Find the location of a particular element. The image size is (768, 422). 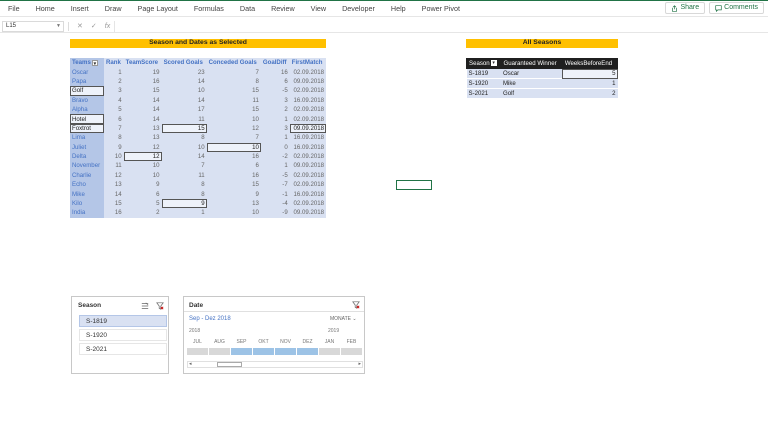

chevron-down-icon: ▼ is located at coordinates (58, 26).